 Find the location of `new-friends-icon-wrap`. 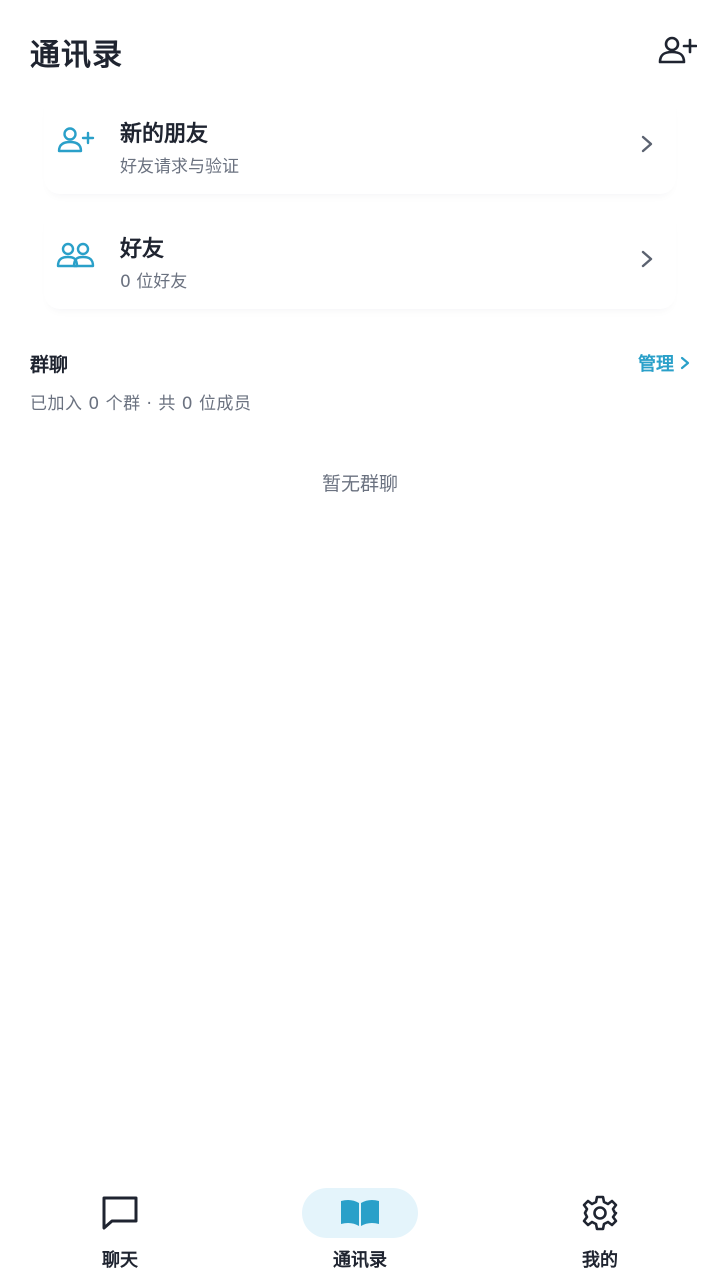

new-friends-icon-wrap is located at coordinates (76, 140).